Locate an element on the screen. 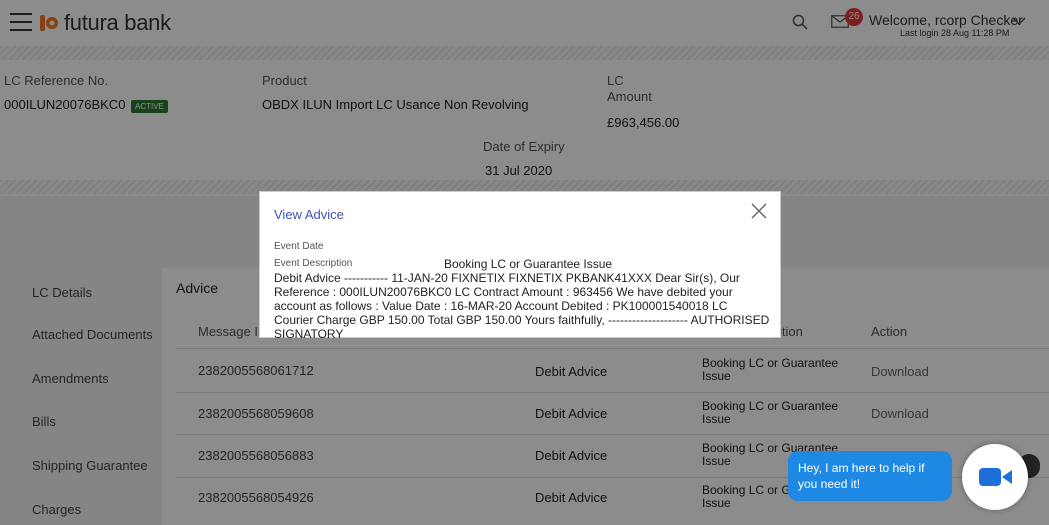  modal-title: View Advice is located at coordinates (309, 214).